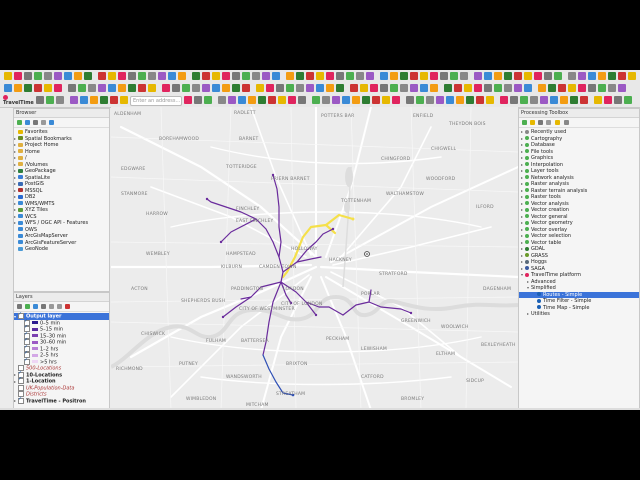  Describe the element at coordinates (43, 122) in the screenshot. I see `collapse-all-icon` at that location.